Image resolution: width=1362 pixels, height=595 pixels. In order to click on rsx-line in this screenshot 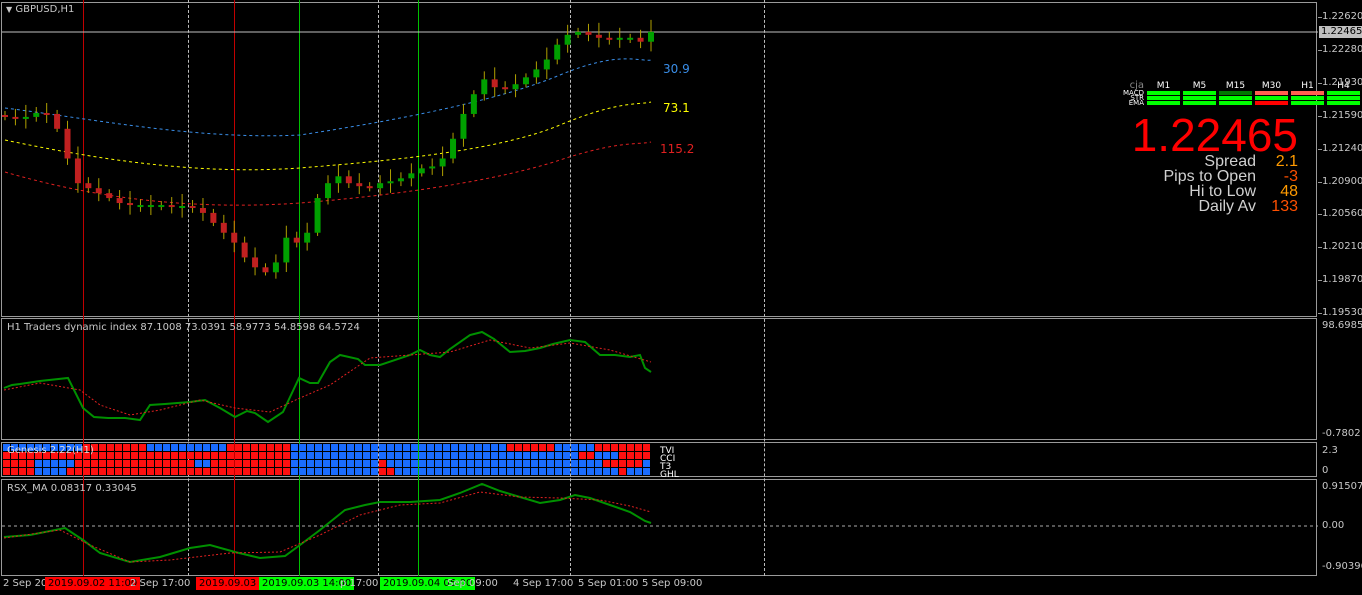, I will do `click(327, 523)`.